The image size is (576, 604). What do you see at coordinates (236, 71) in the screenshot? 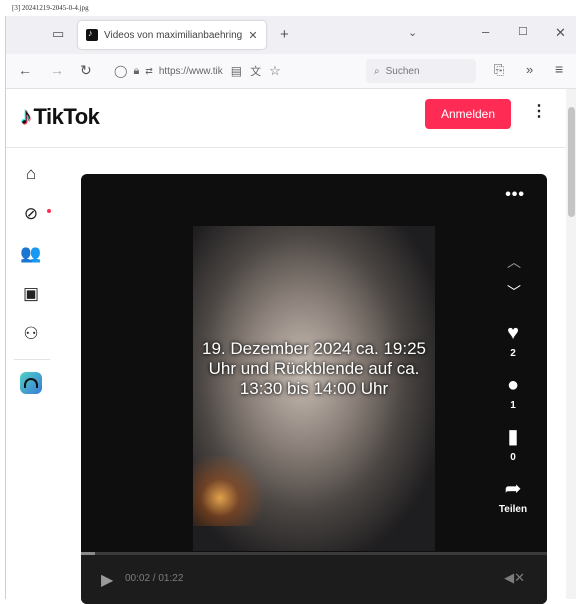
I see `reader-view-icon: ▤` at bounding box center [236, 71].